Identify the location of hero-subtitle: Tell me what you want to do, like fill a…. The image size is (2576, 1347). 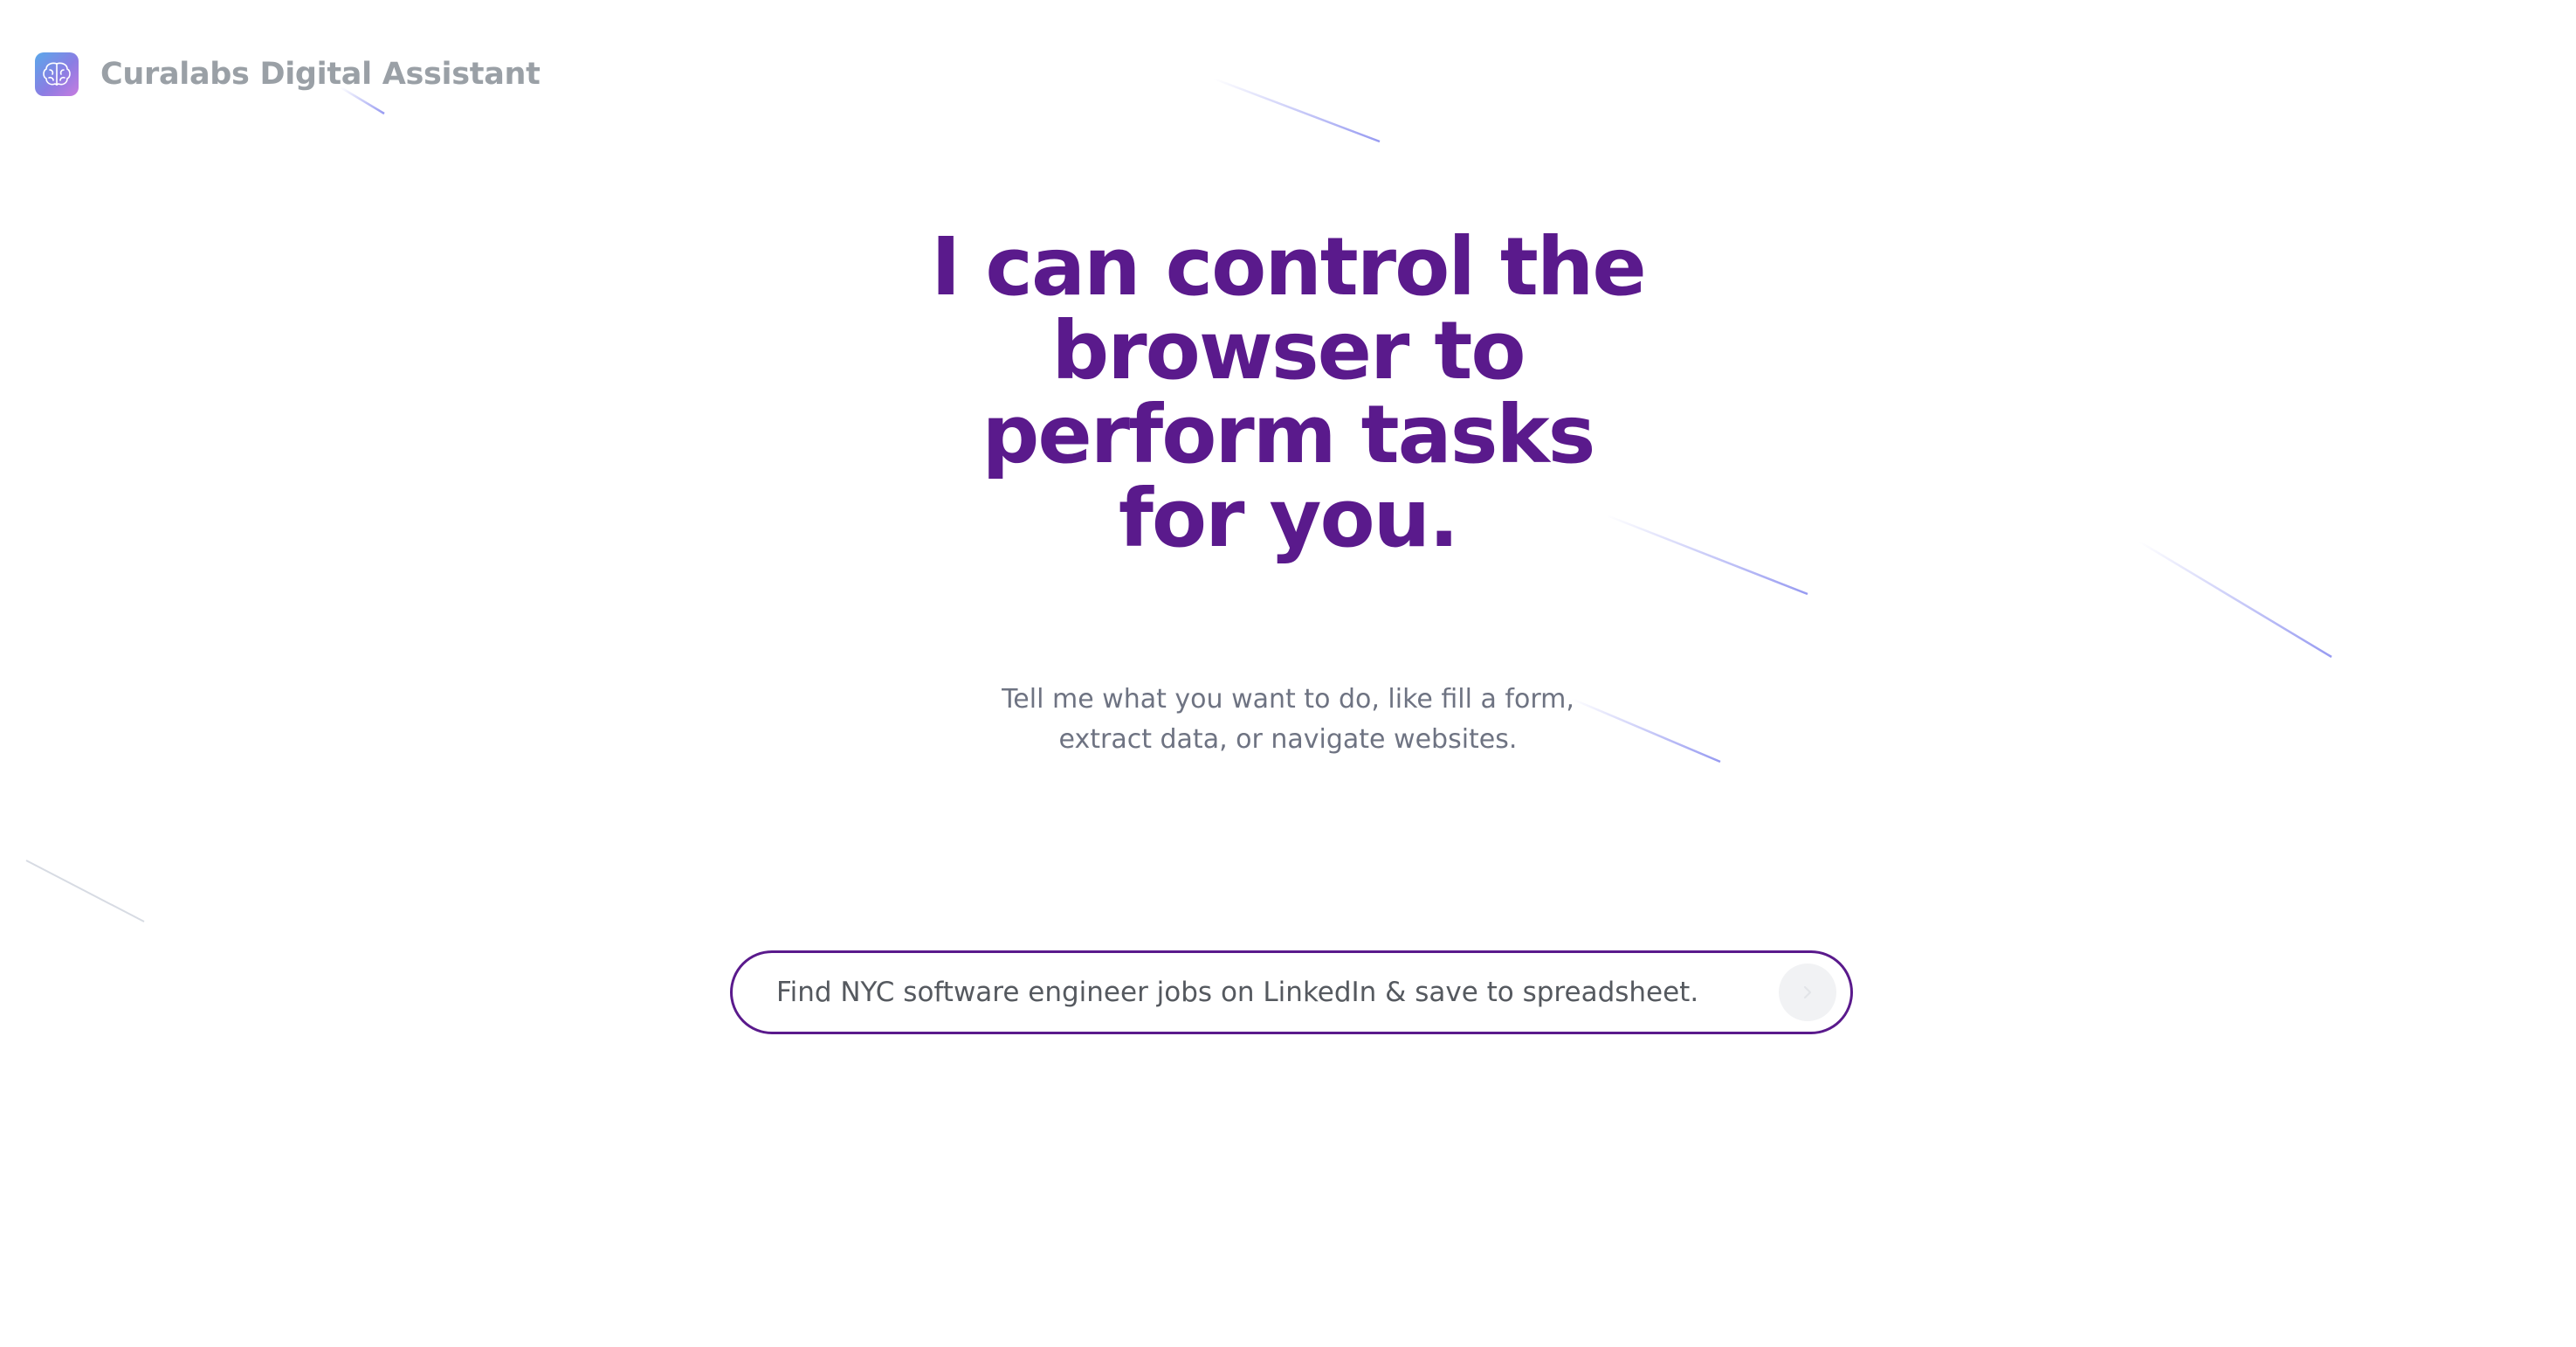
(1288, 720).